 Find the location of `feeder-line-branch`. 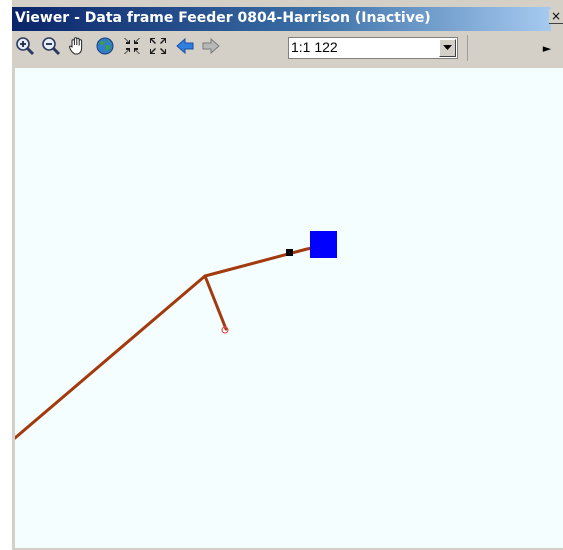

feeder-line-branch is located at coordinates (215, 302).